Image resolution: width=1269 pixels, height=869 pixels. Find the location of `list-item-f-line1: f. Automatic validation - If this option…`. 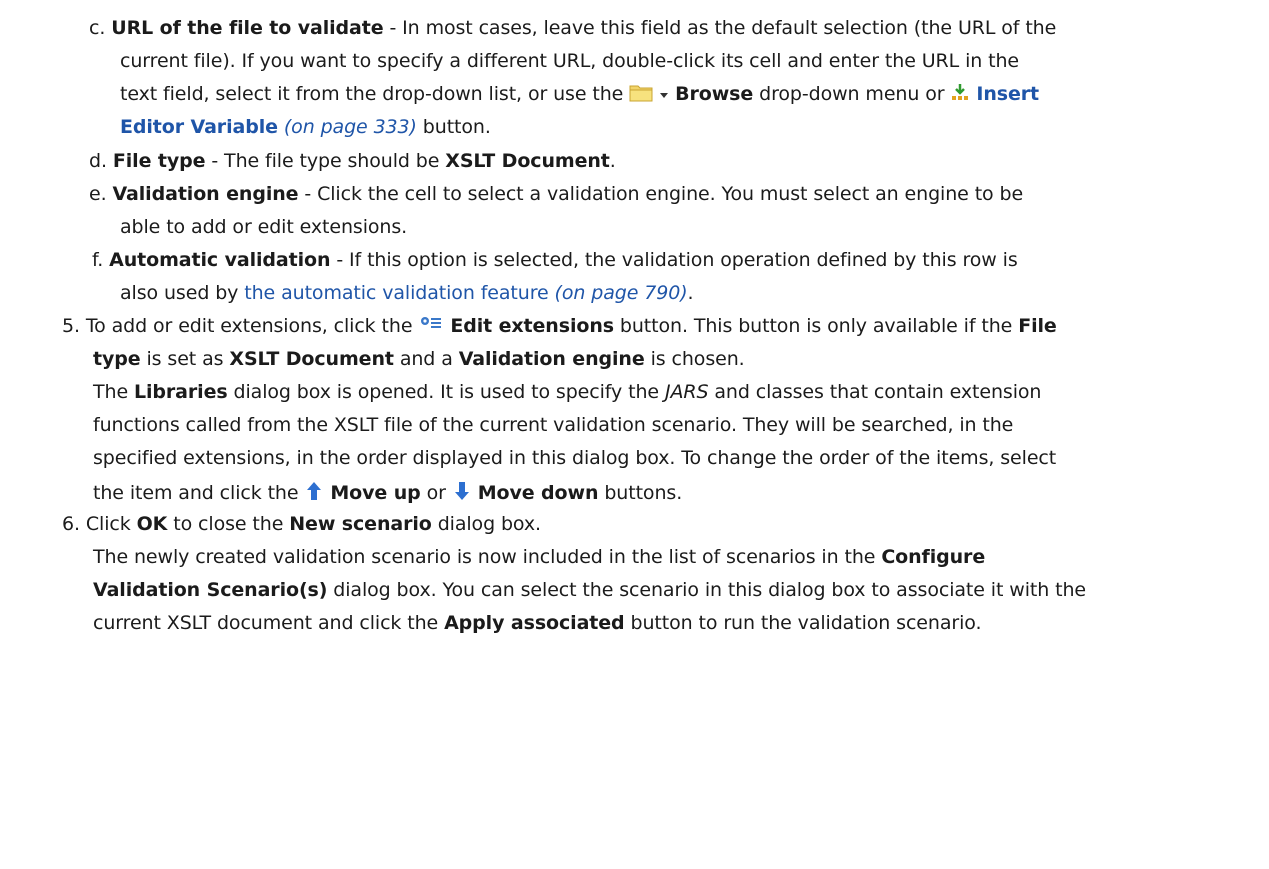

list-item-f-line1: f. Automatic validation - If this option… is located at coordinates (555, 260).